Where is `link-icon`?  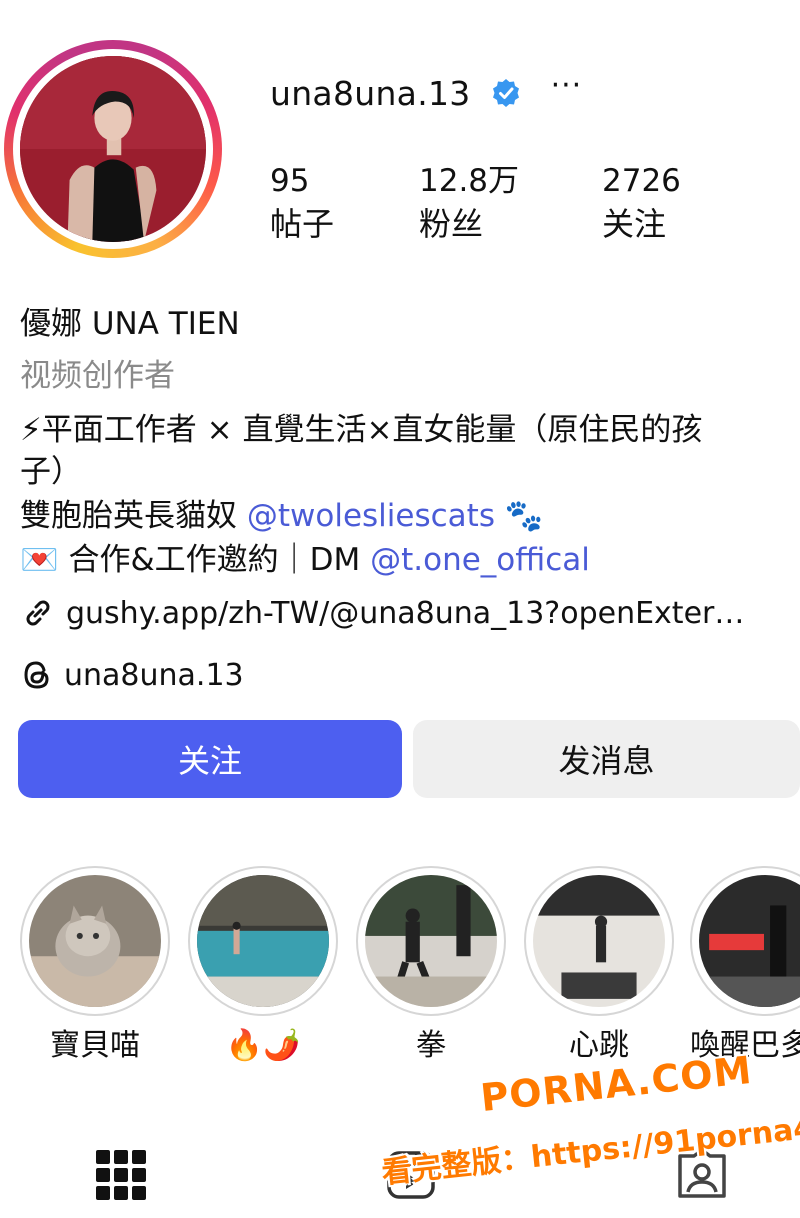
link-icon is located at coordinates (38, 613).